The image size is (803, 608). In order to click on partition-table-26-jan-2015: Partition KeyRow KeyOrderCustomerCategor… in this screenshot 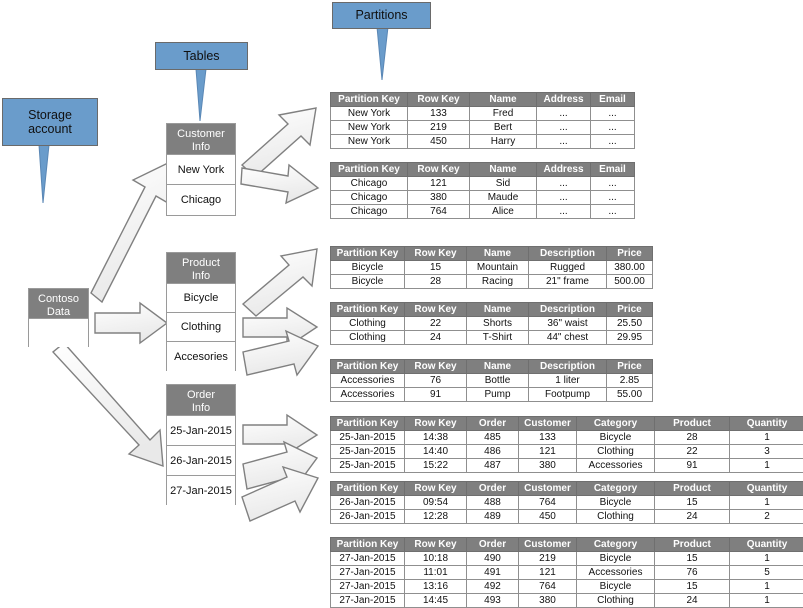, I will do `click(566, 502)`.